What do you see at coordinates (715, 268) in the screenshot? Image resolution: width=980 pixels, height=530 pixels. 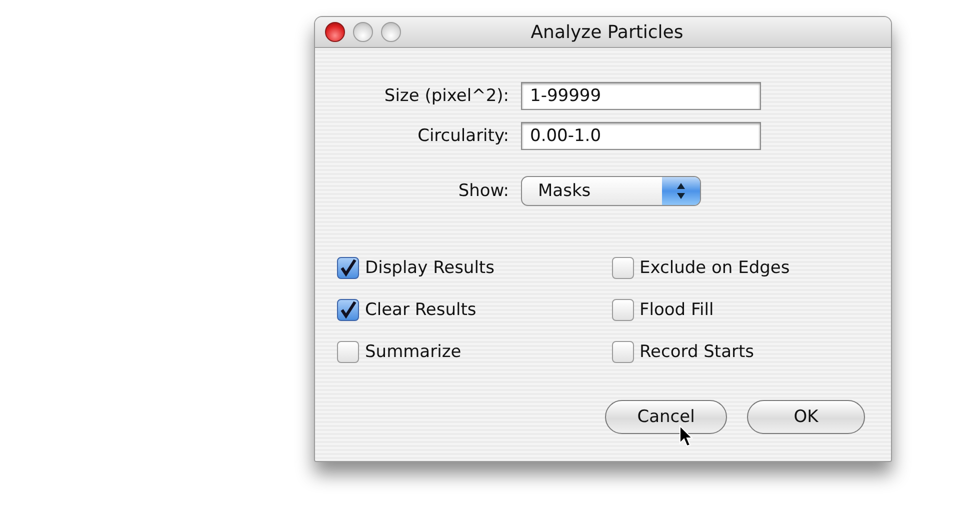 I see `checkbox-label: Exclude on Edges` at bounding box center [715, 268].